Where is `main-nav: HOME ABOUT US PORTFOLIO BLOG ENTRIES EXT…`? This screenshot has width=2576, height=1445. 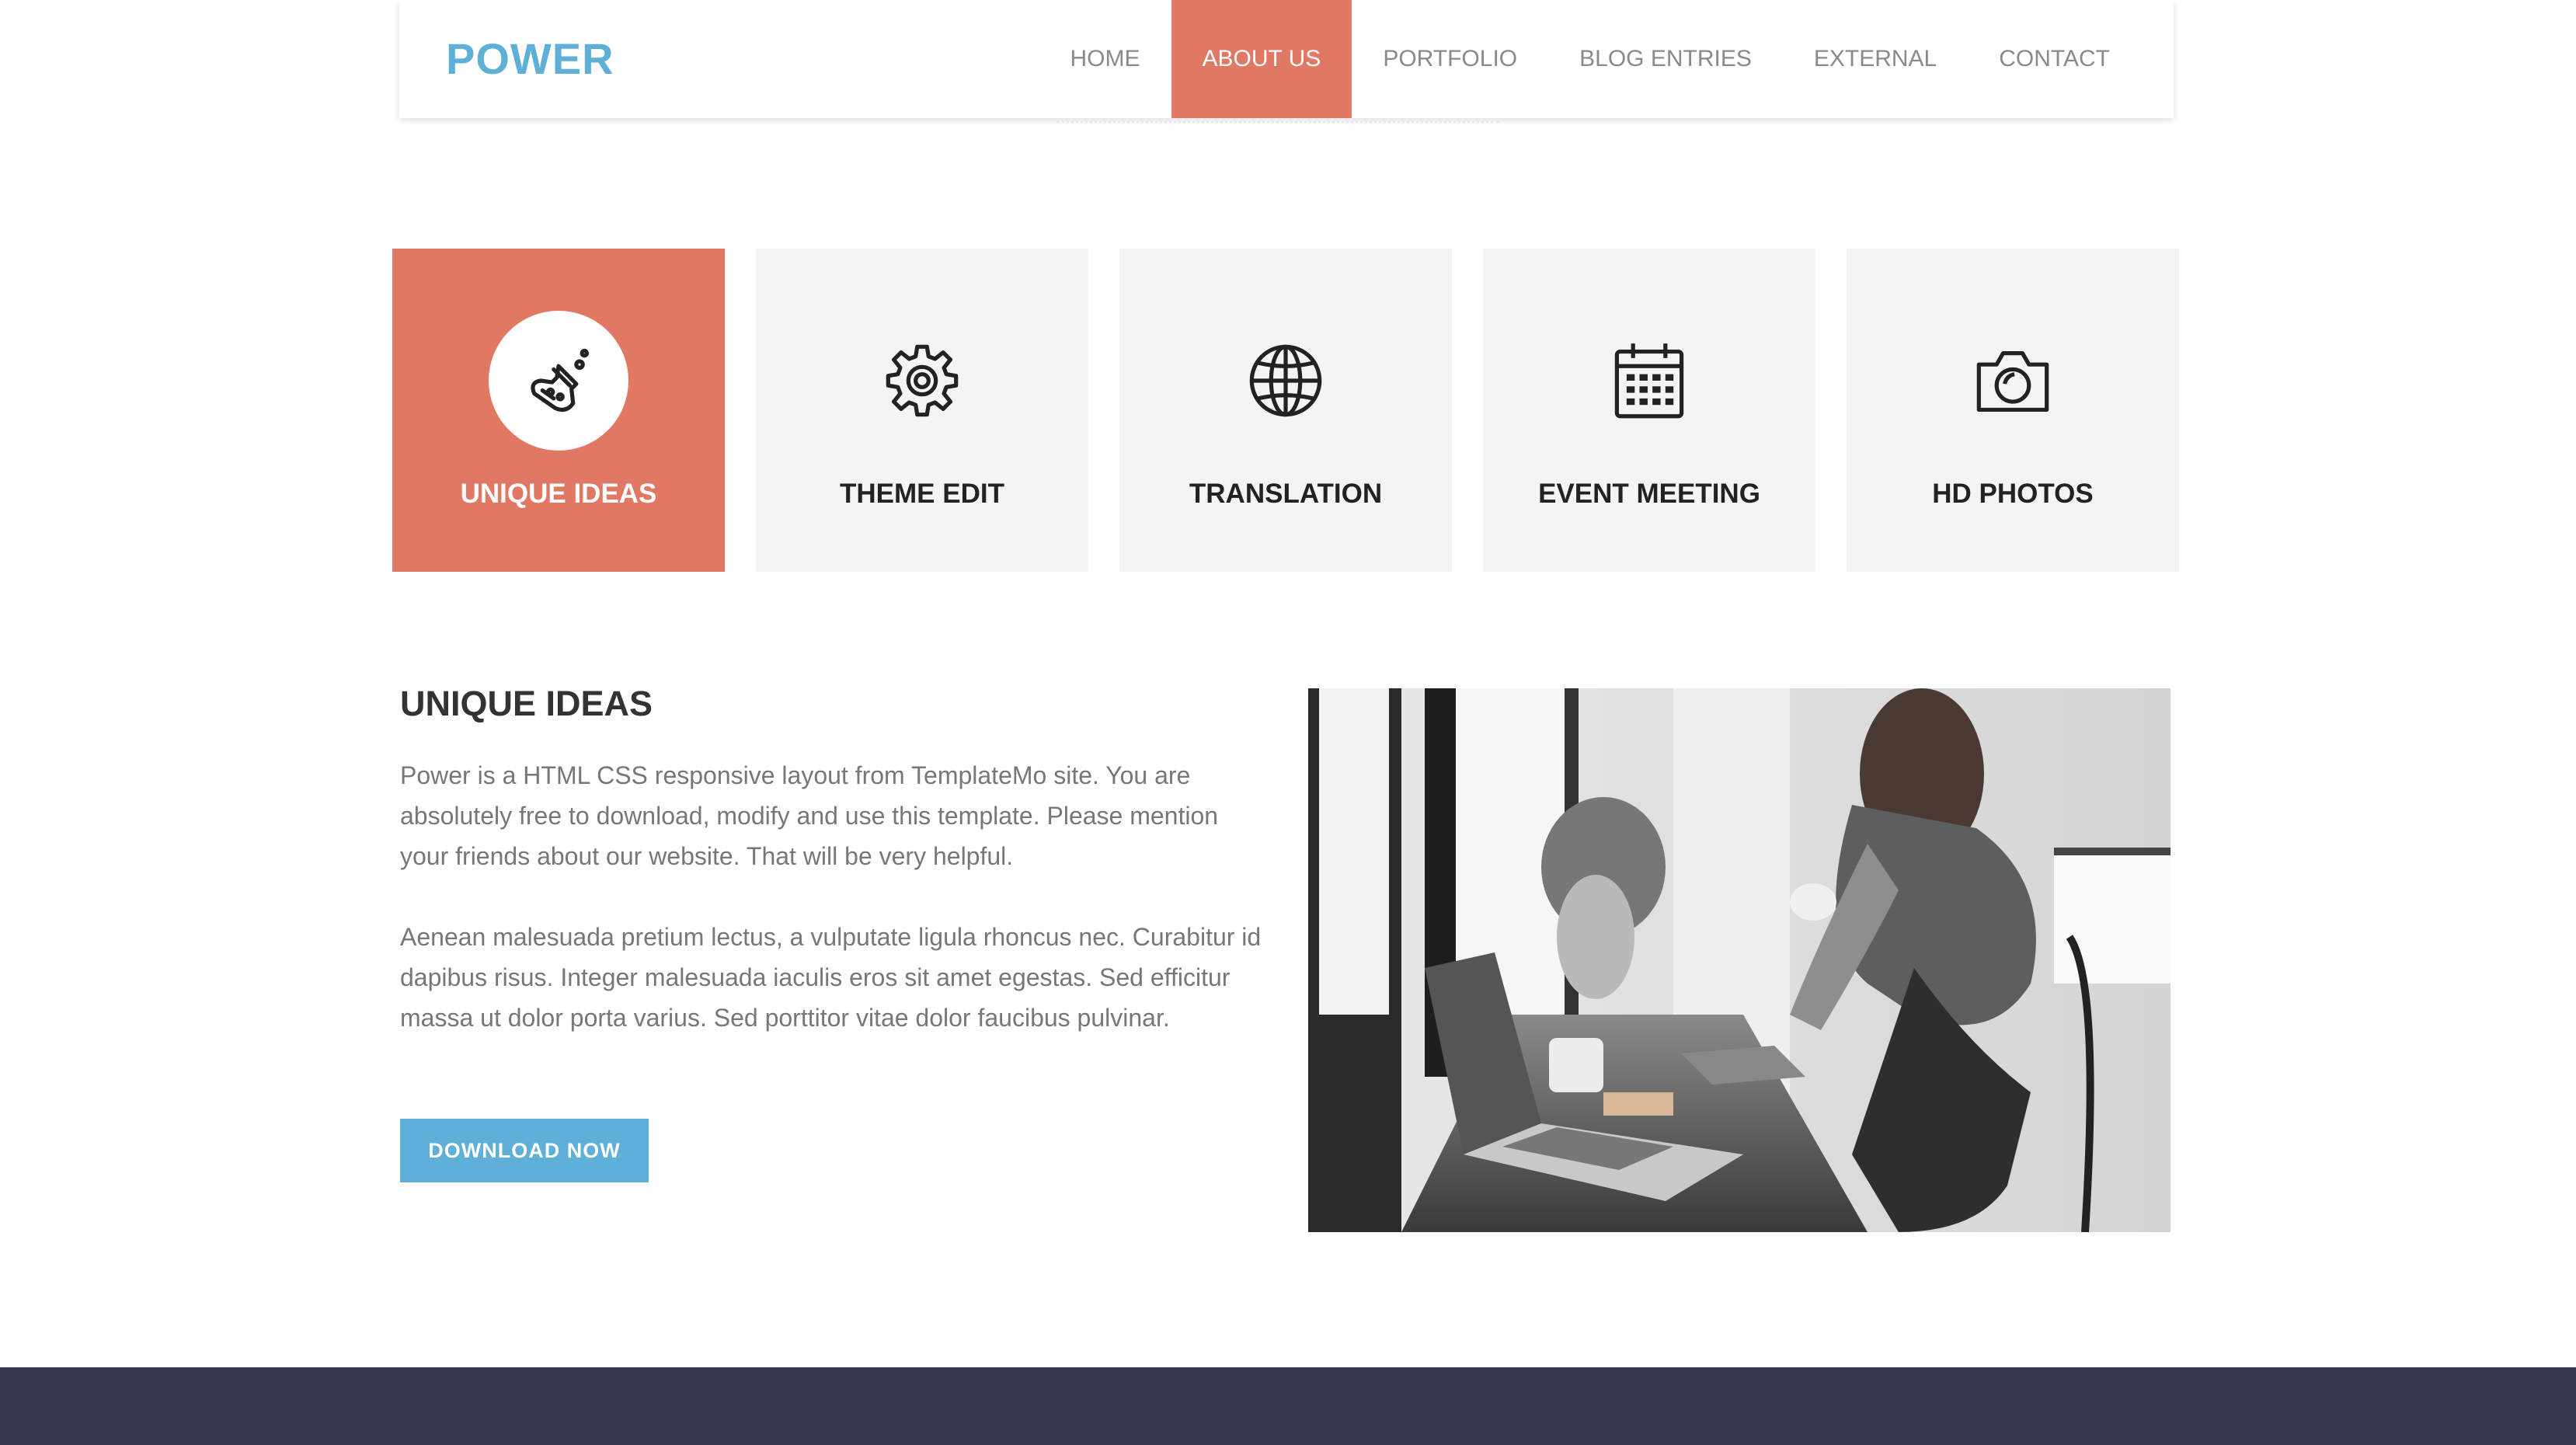 main-nav: HOME ABOUT US PORTFOLIO BLOG ENTRIES EXT… is located at coordinates (1606, 59).